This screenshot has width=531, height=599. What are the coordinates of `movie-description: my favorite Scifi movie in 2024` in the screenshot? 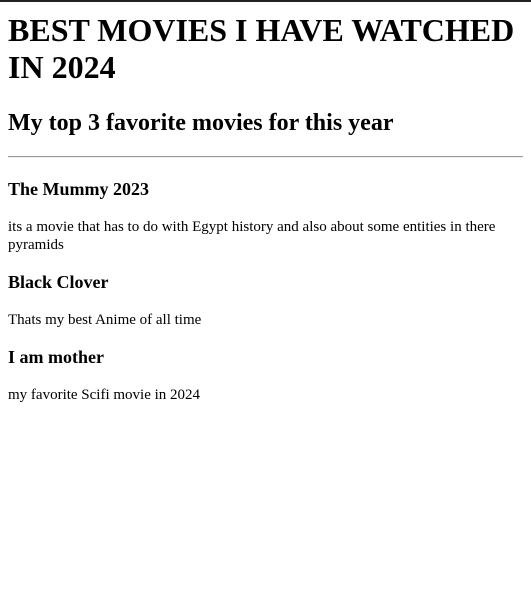 It's located at (104, 395).